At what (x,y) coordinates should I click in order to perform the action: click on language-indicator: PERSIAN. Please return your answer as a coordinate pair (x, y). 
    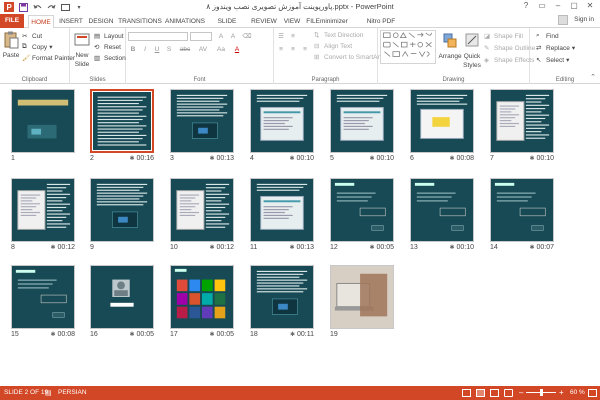
    Looking at the image, I should click on (72, 392).